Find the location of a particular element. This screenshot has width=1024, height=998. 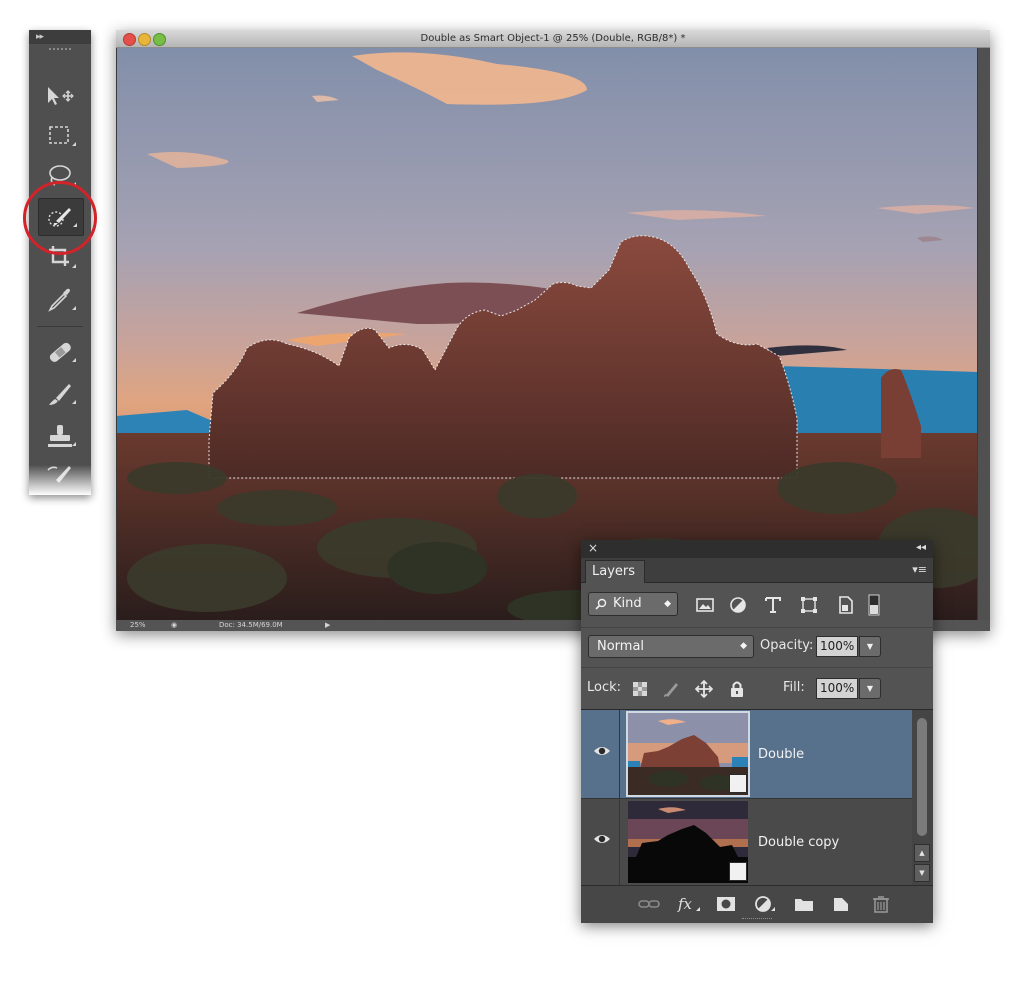

lock-label: Lock: is located at coordinates (604, 687).